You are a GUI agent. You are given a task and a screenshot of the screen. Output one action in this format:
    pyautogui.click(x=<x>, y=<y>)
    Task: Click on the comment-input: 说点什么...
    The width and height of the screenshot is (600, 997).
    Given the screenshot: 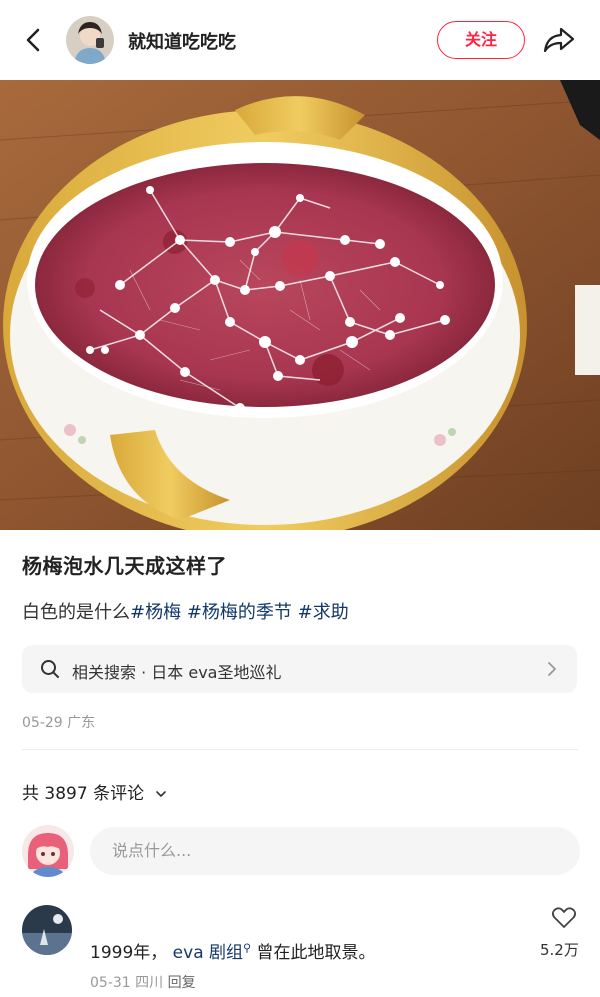 What is the action you would take?
    pyautogui.click(x=335, y=851)
    